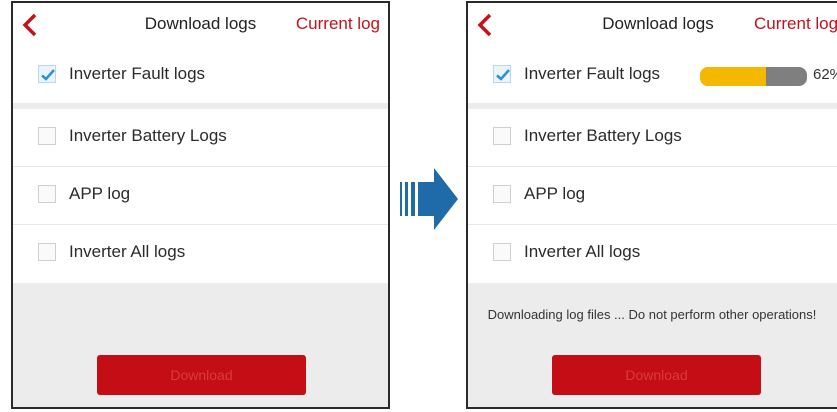 The height and width of the screenshot is (412, 837). Describe the element at coordinates (733, 76) in the screenshot. I see `progress-fill` at that location.